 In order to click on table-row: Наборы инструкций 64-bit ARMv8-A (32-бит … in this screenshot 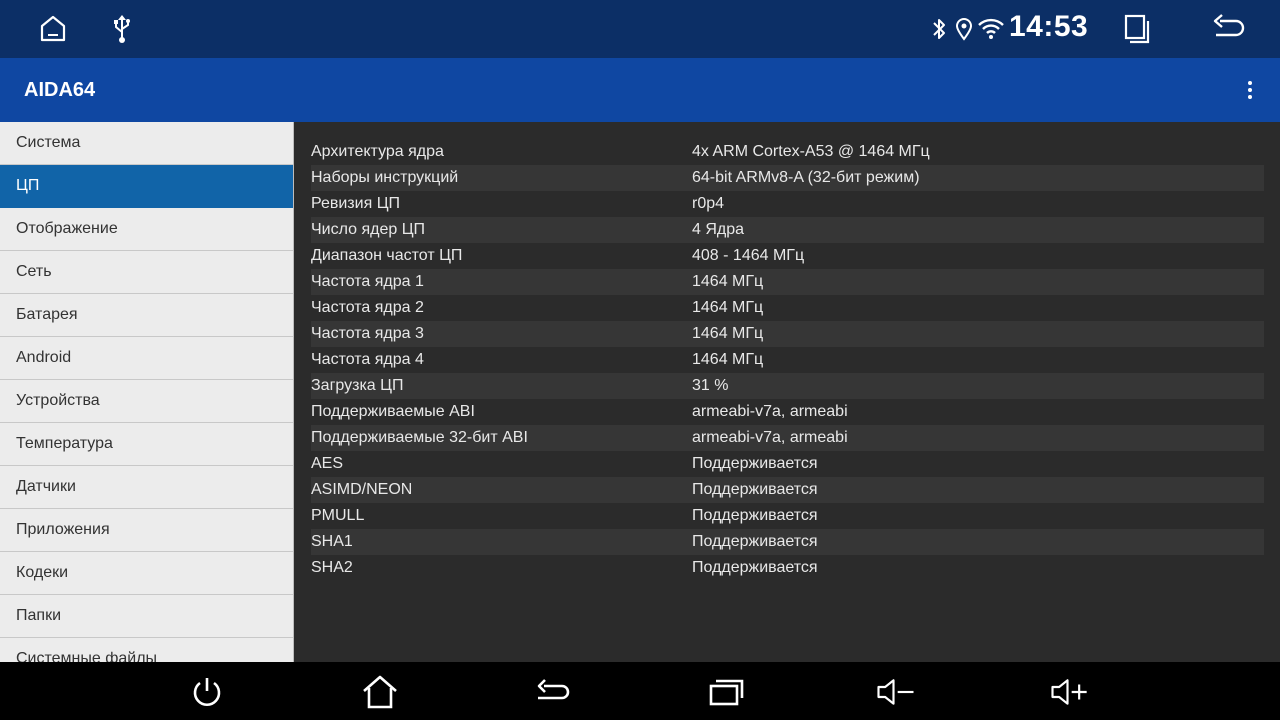, I will do `click(787, 178)`.